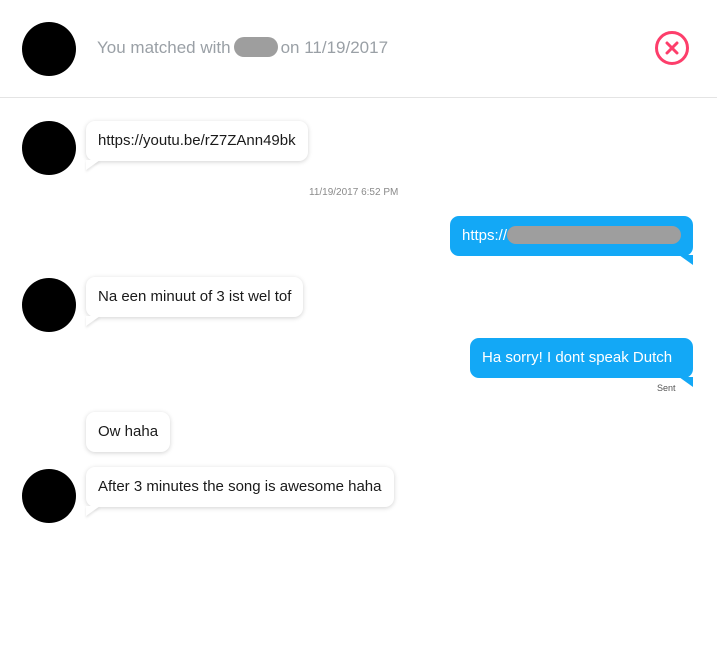 The width and height of the screenshot is (717, 660). I want to click on close-icon, so click(672, 48).